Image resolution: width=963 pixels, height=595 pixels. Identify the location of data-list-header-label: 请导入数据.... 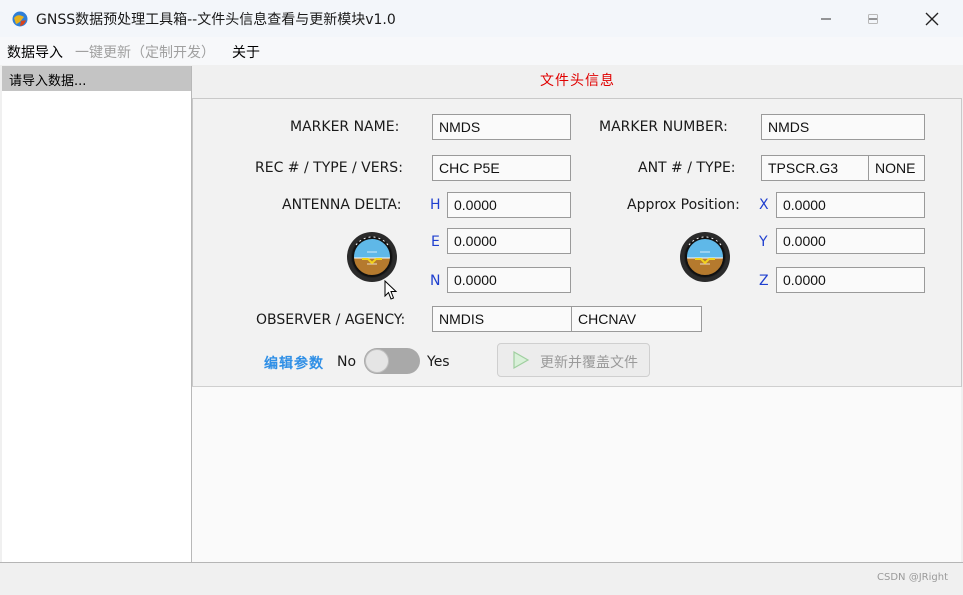
(48, 81).